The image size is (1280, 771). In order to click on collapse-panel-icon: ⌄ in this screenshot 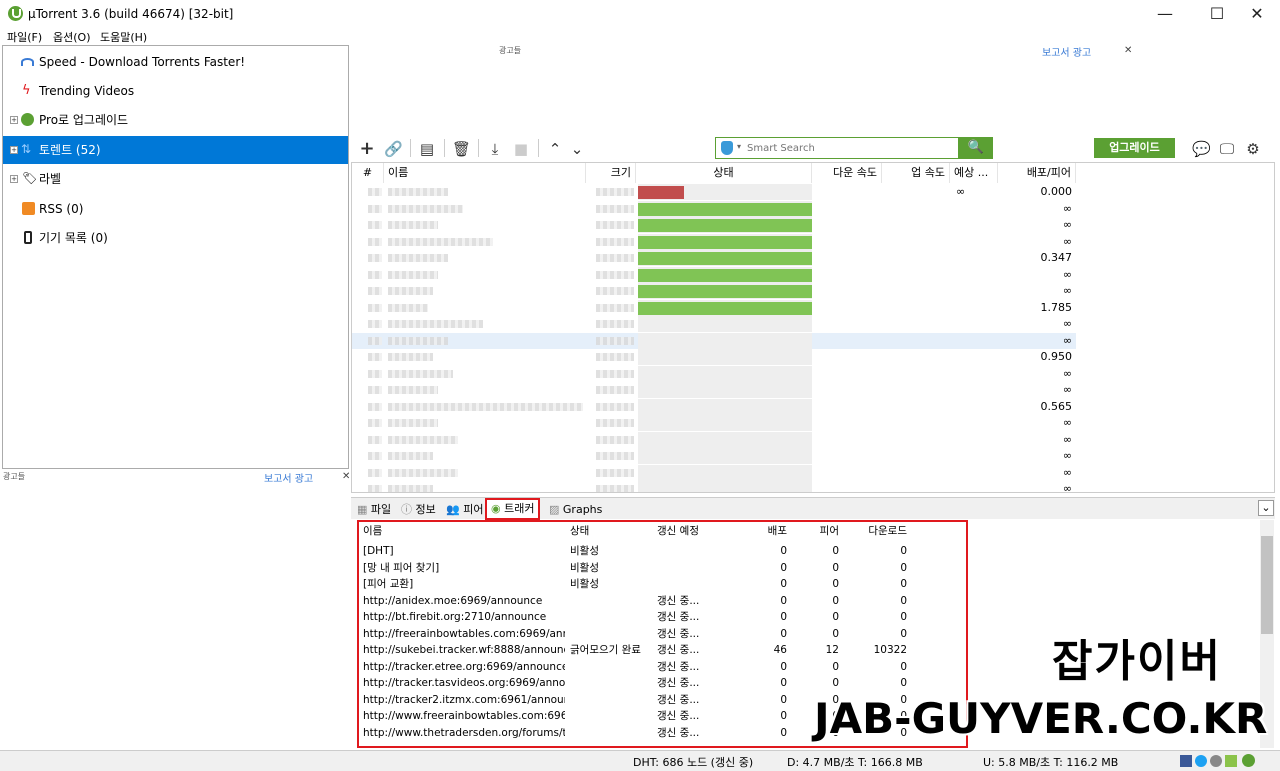, I will do `click(1266, 508)`.